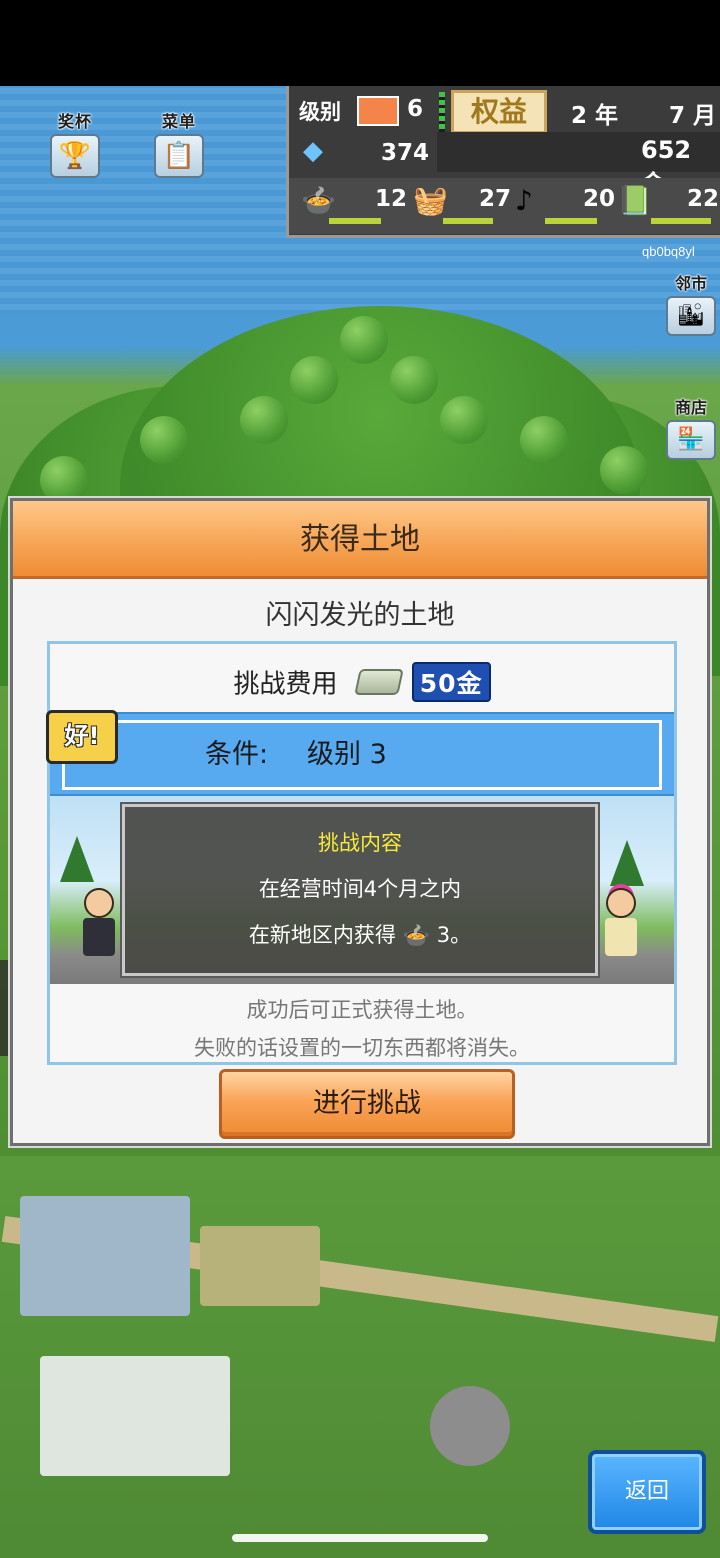  Describe the element at coordinates (360, 843) in the screenshot. I see `challenge-title: 挑战内容` at that location.